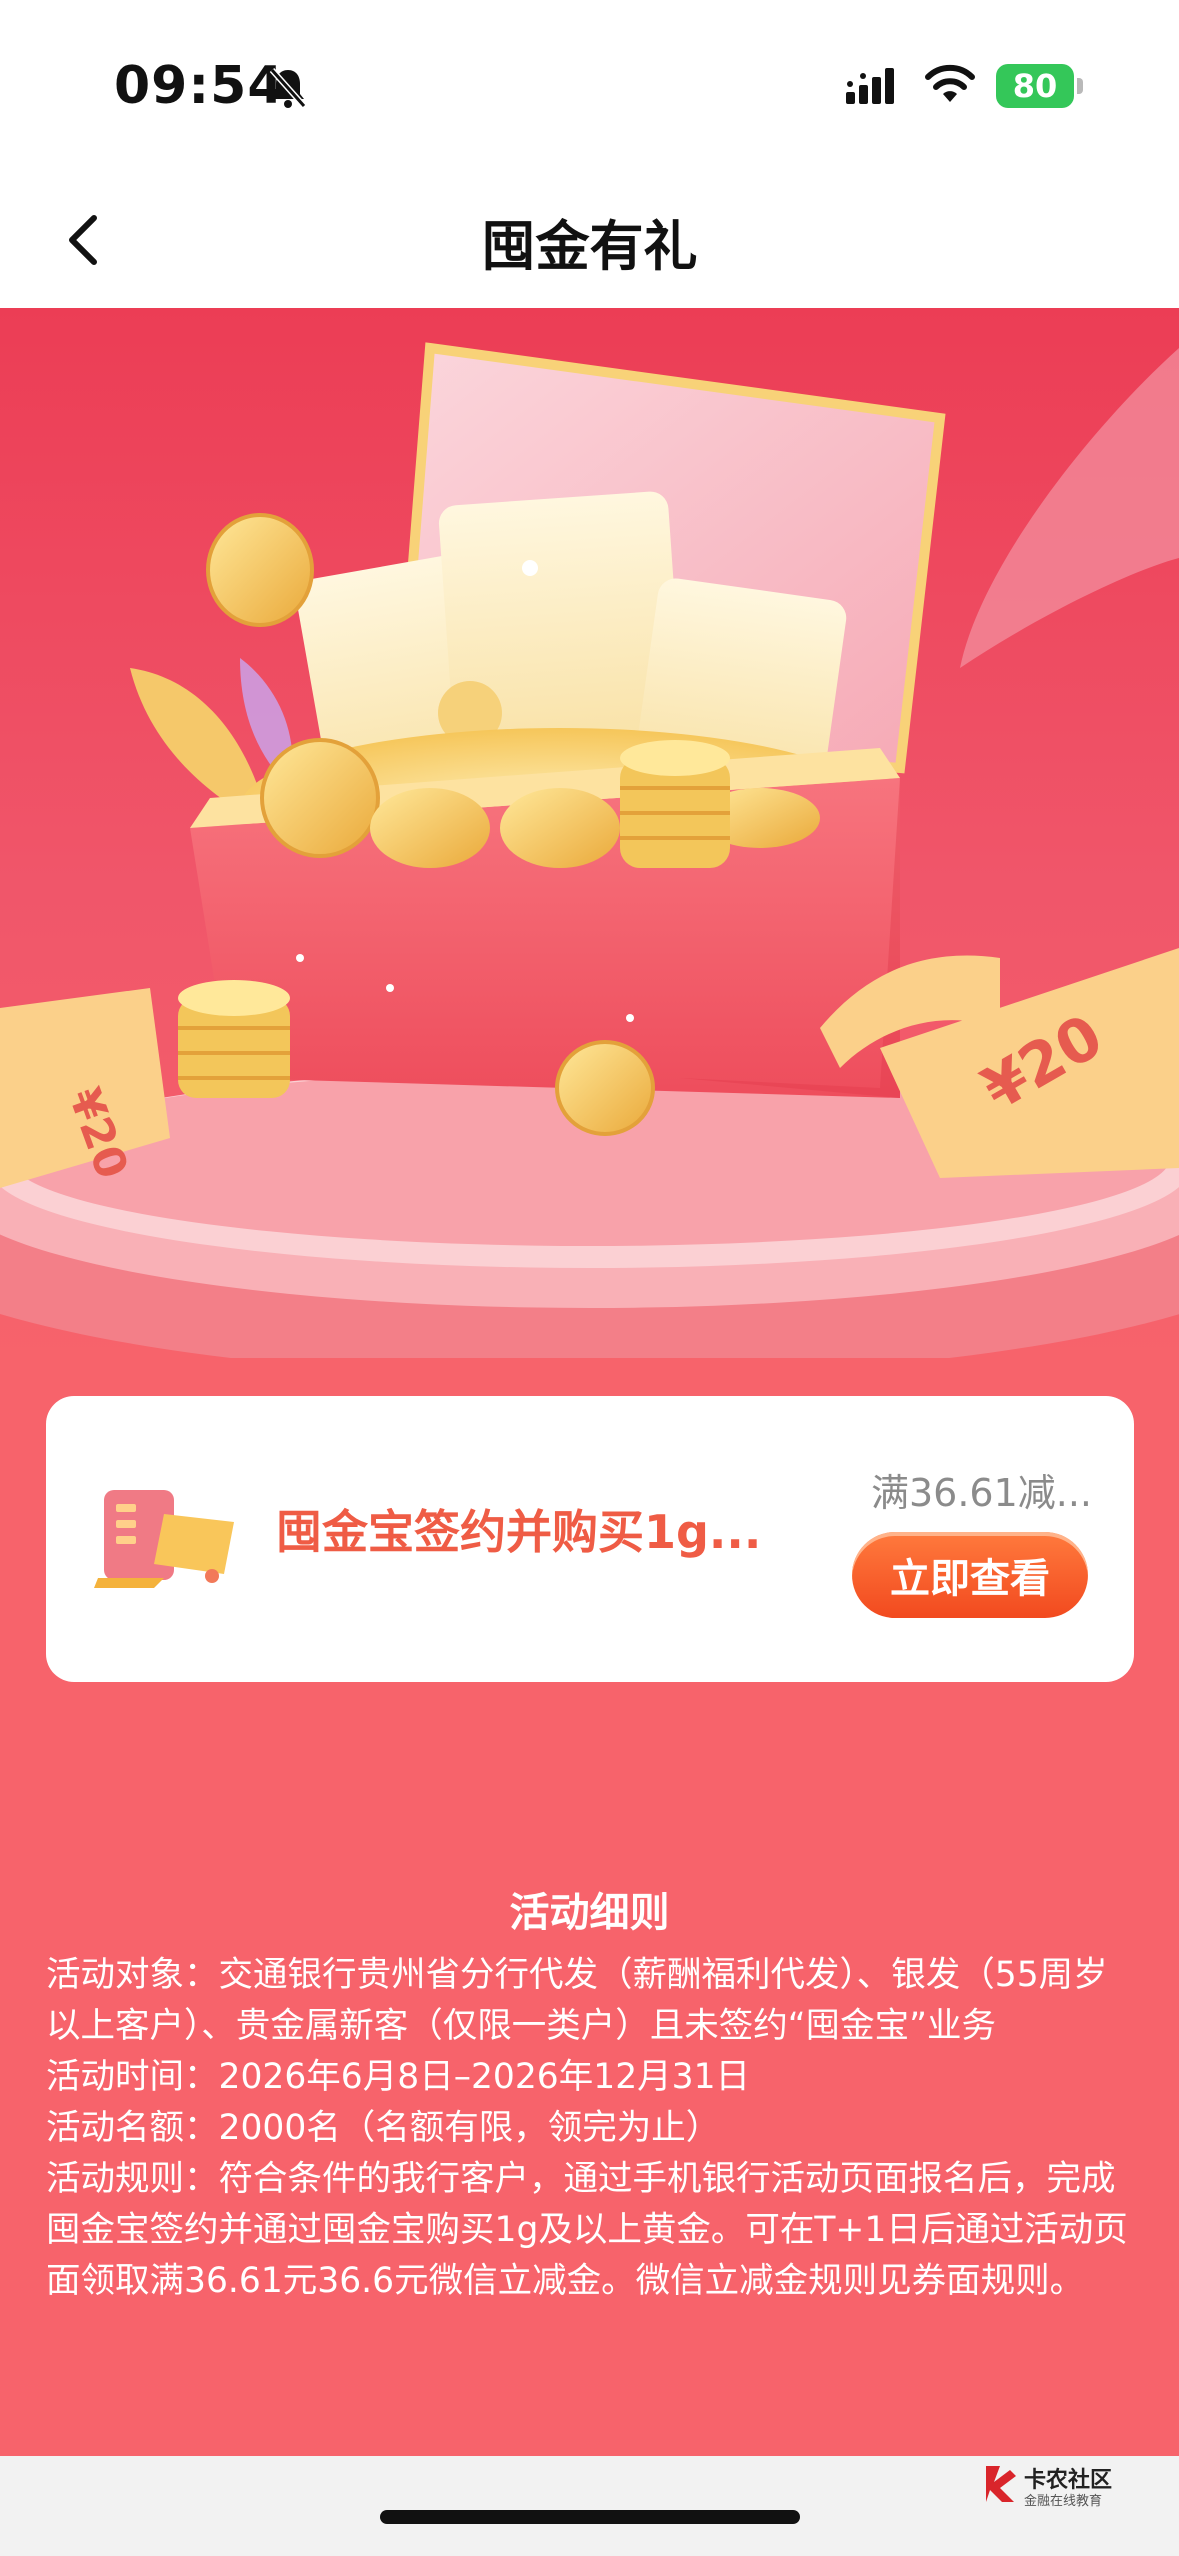  I want to click on watermark-tagline: 金融在线教育, so click(1063, 2501).